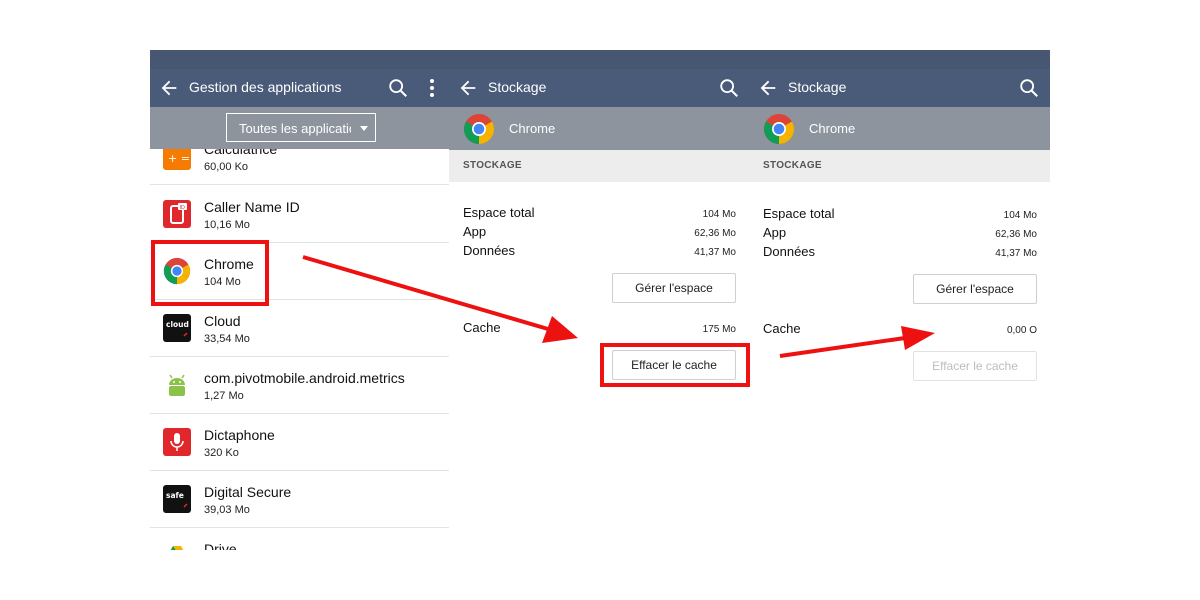 This screenshot has height=600, width=1200. Describe the element at coordinates (222, 321) in the screenshot. I see `app-name: Cloud` at that location.